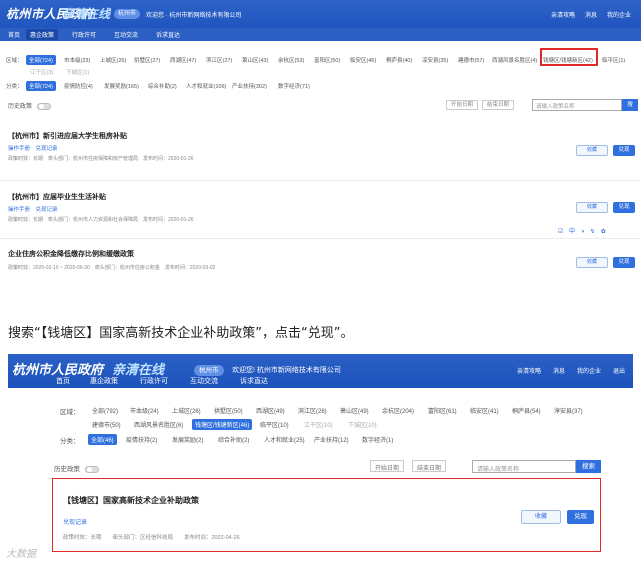 The image size is (641, 567). What do you see at coordinates (591, 14) in the screenshot?
I see `top-link-messages: 消息` at bounding box center [591, 14].